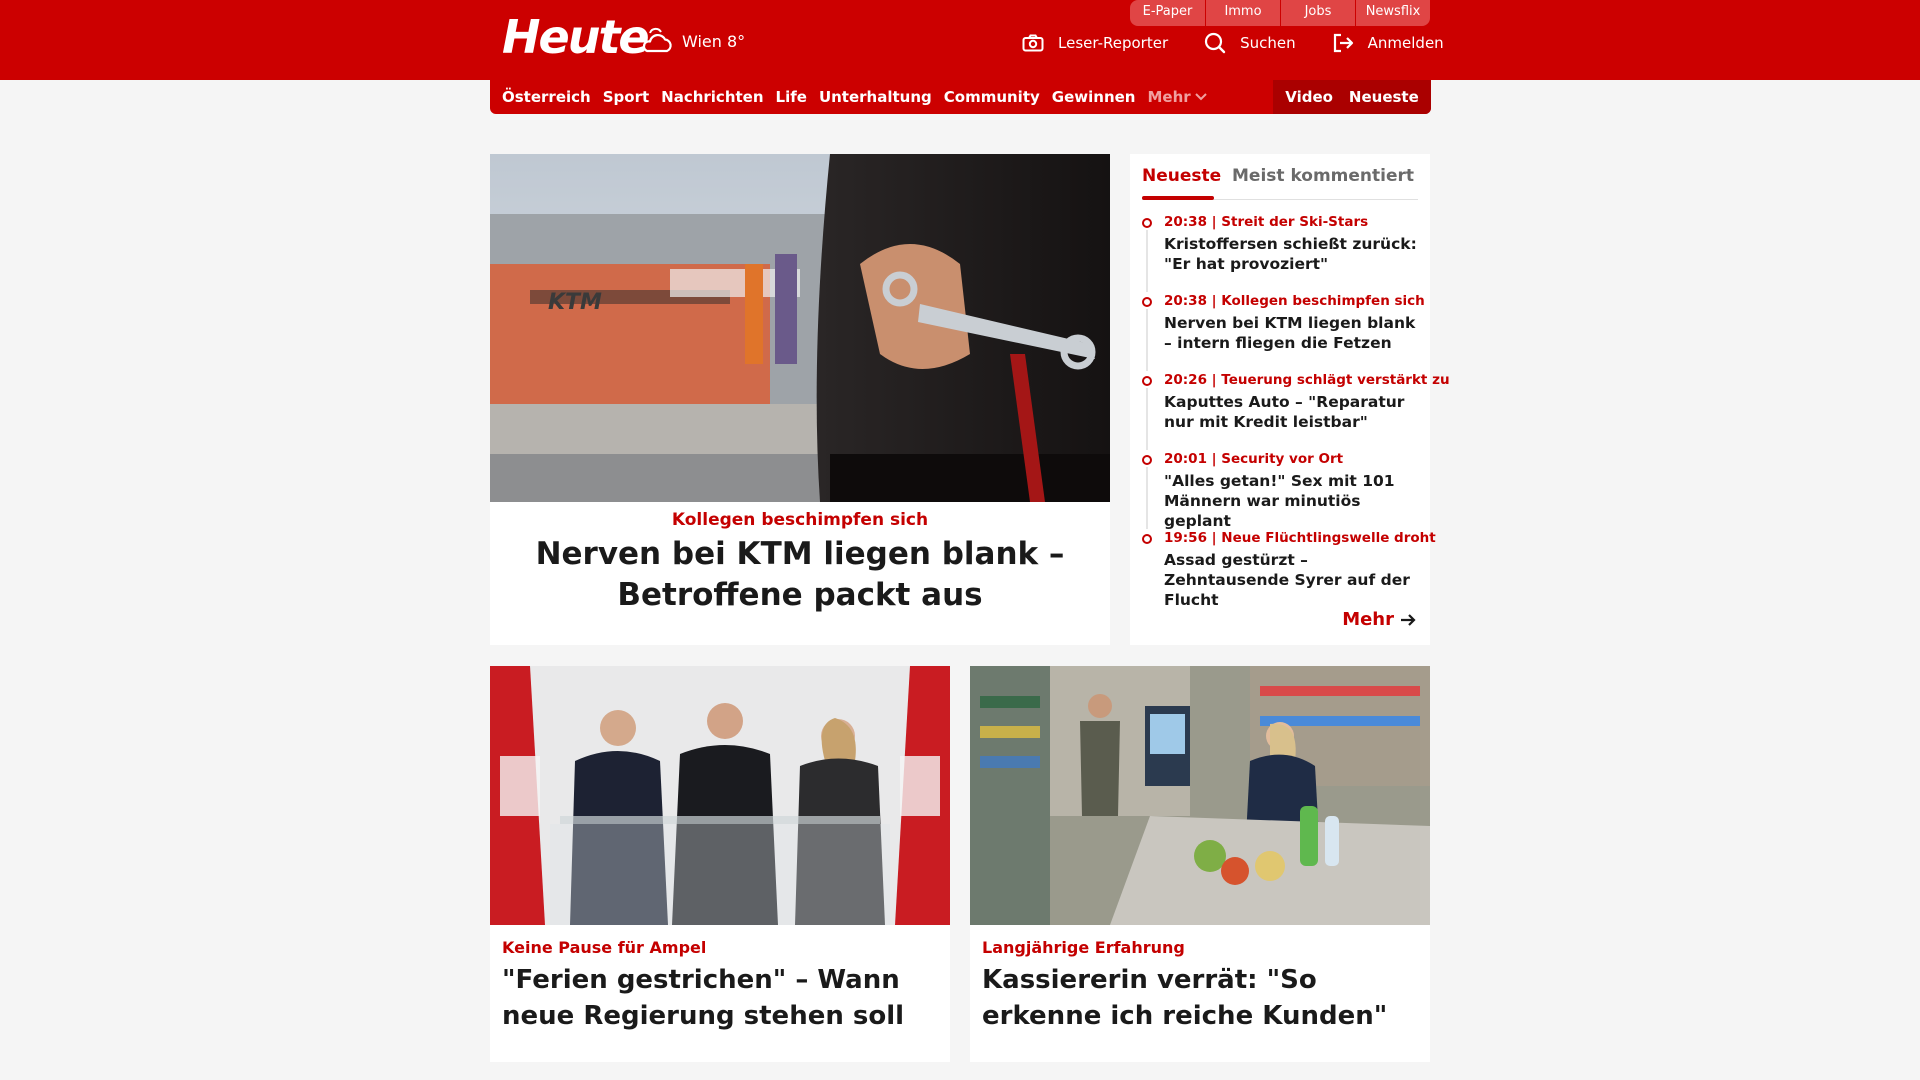 The height and width of the screenshot is (1080, 1920). Describe the element at coordinates (800, 520) in the screenshot. I see `hero-kicker: Kollegen beschimpfen sich` at that location.